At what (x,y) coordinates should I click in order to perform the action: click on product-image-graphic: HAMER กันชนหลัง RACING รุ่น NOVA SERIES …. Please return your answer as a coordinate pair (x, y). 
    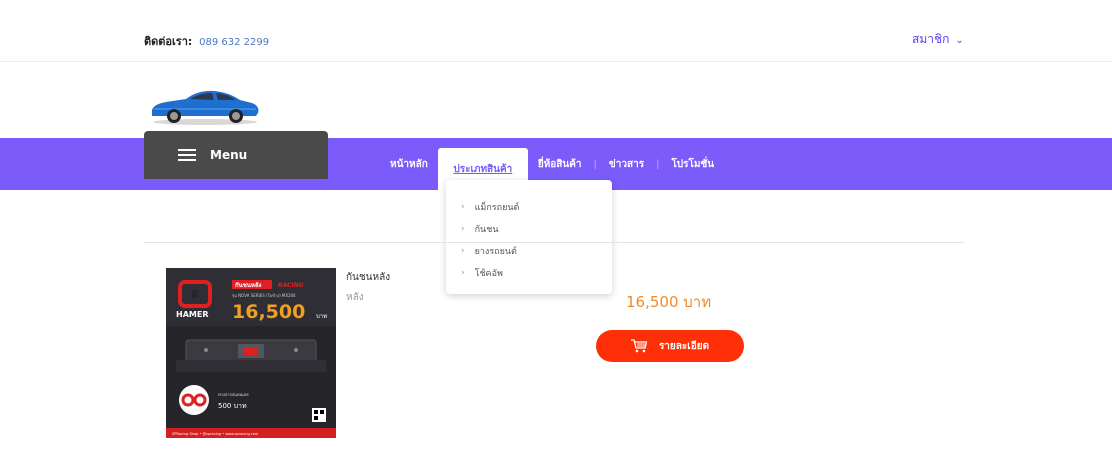
    Looking at the image, I should click on (251, 353).